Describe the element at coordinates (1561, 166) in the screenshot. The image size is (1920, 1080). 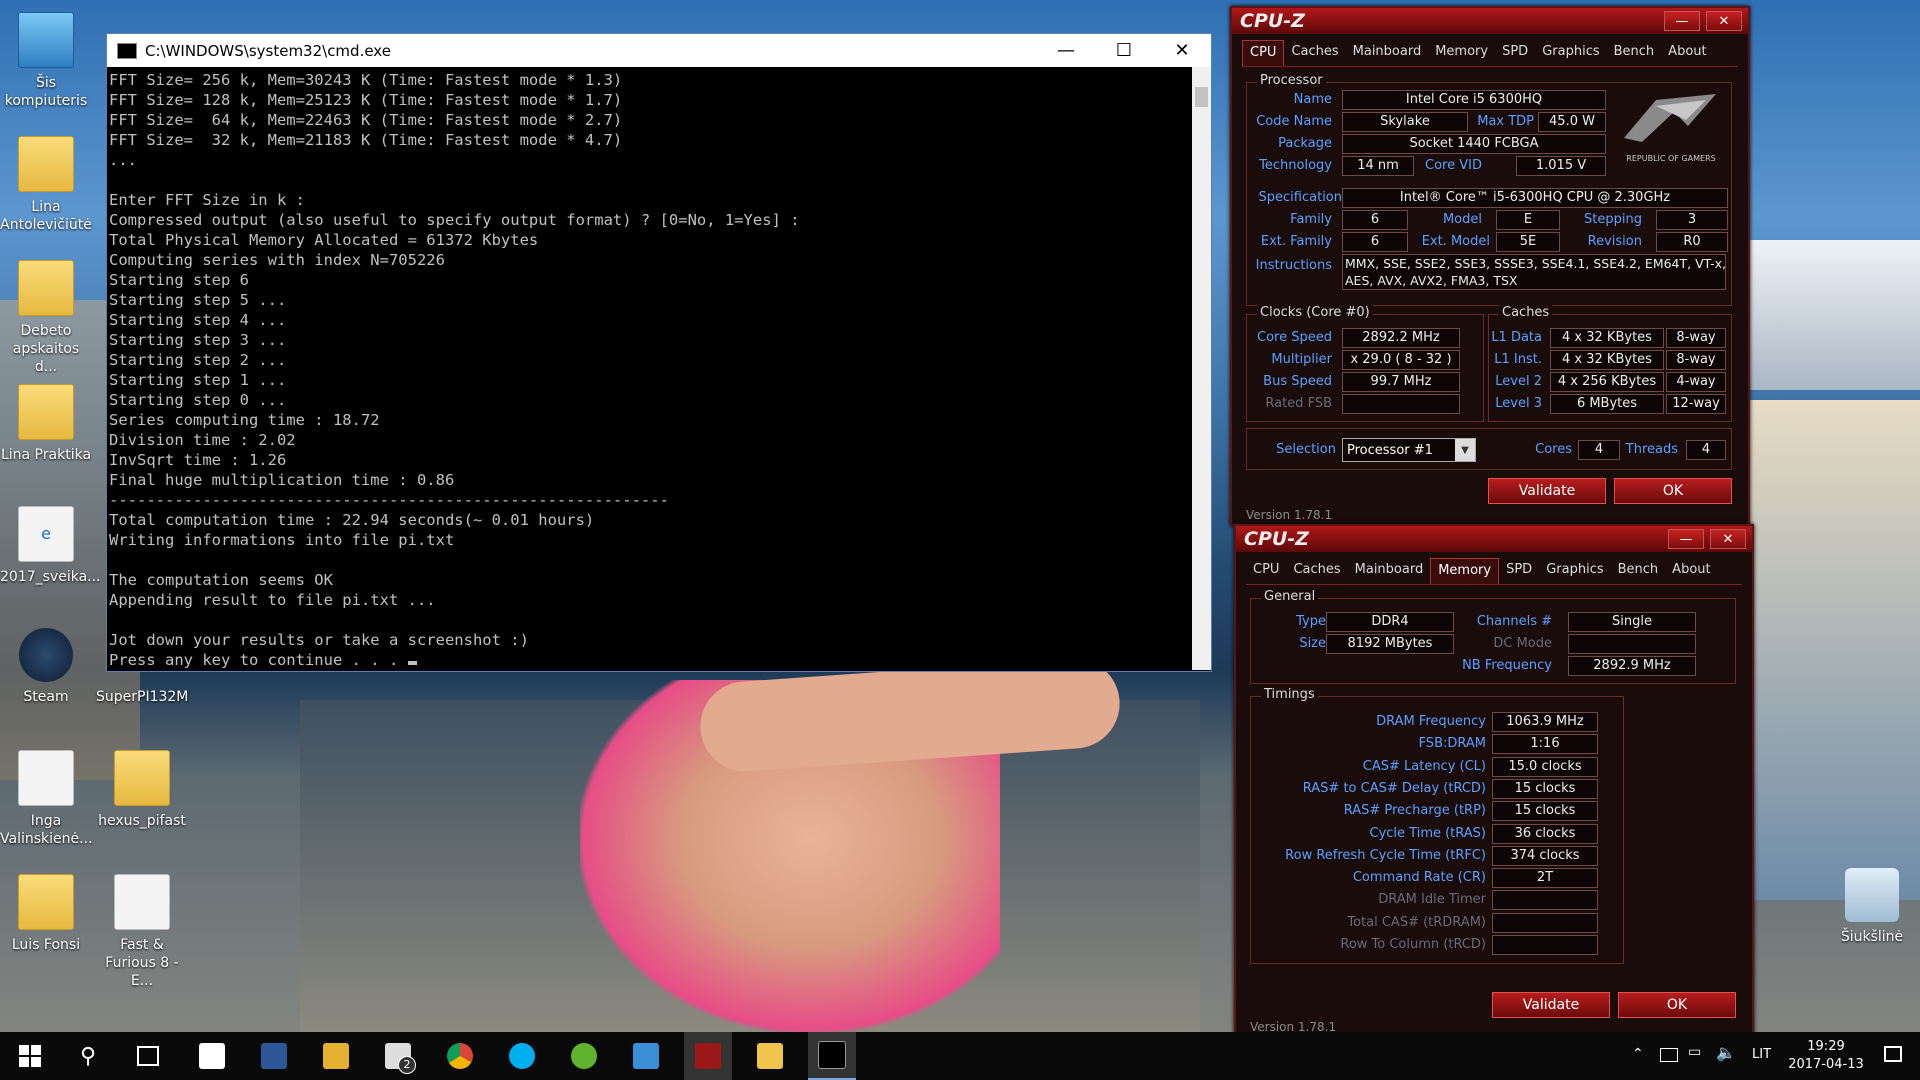
I see `core-vid-value: 1.015 V` at that location.